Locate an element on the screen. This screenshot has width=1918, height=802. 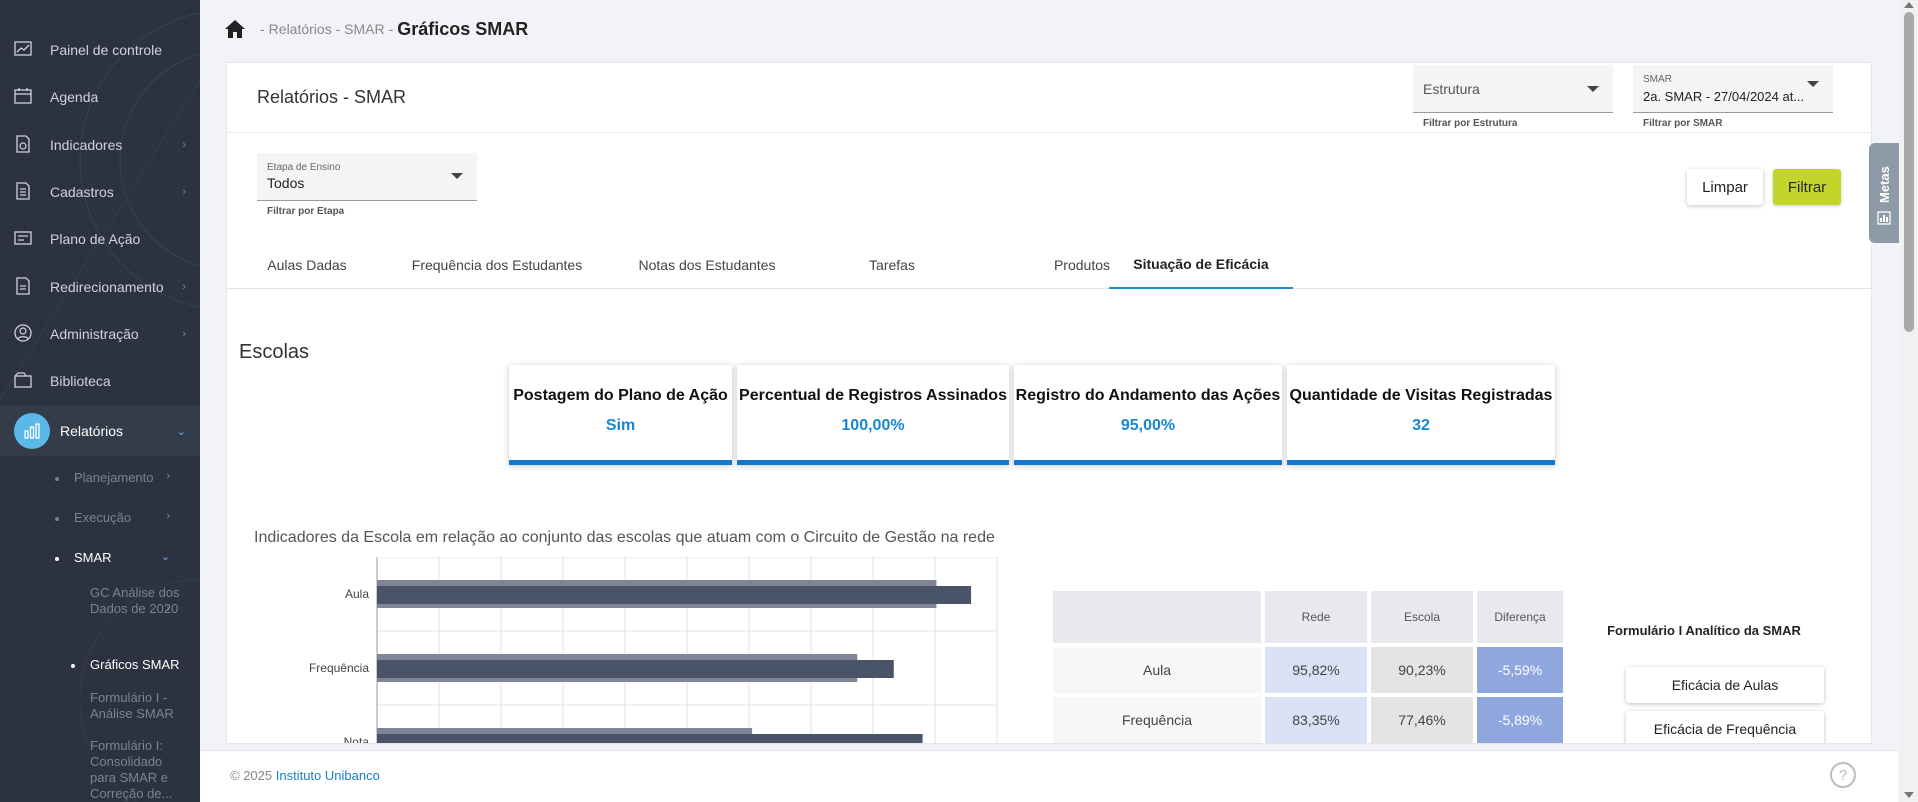
chart-line-icon is located at coordinates (23, 48).